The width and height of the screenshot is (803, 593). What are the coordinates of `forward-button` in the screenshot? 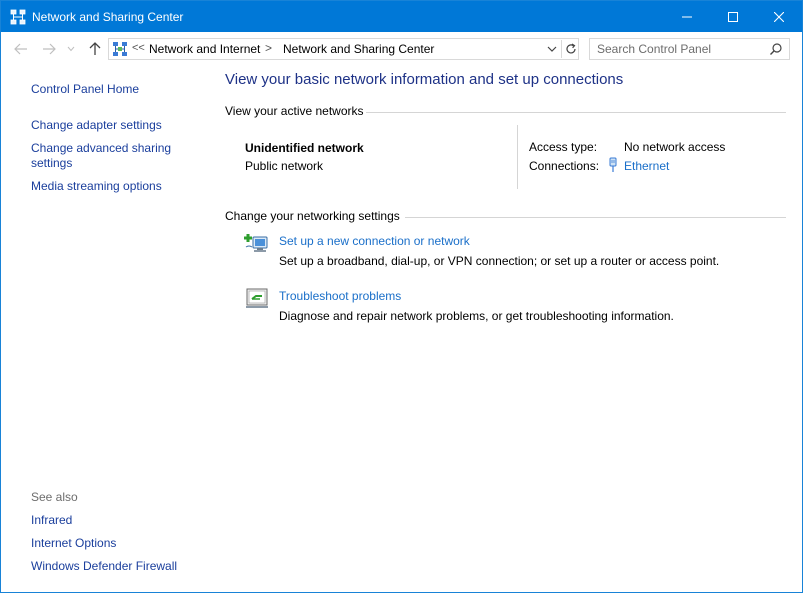 It's located at (49, 49).